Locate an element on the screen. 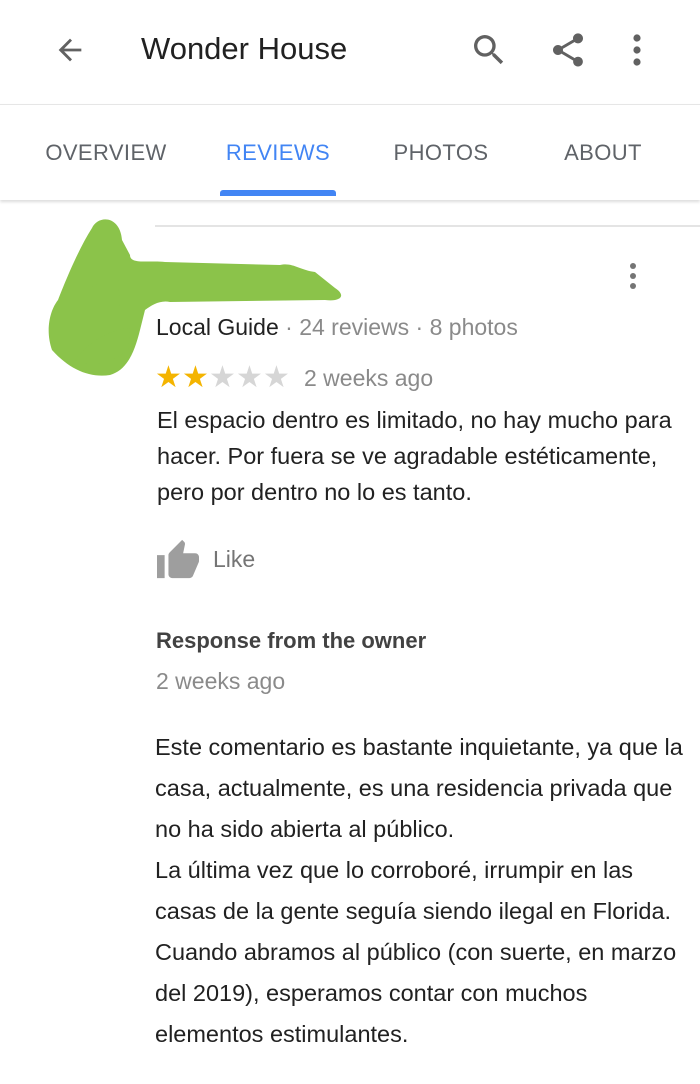 This screenshot has width=700, height=1084. reviewer-meta: Local Guide · 24 reviews · 8 photos is located at coordinates (337, 327).